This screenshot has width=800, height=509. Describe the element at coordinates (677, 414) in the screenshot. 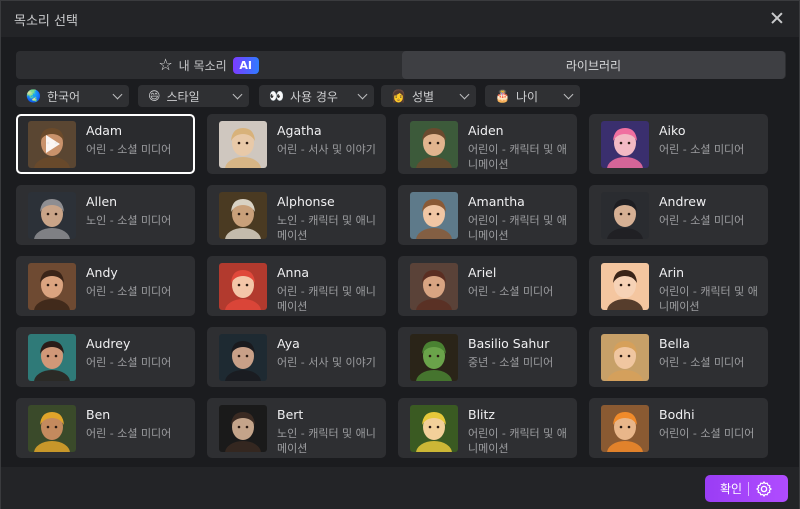

I see `voice-name: Bodhi` at that location.